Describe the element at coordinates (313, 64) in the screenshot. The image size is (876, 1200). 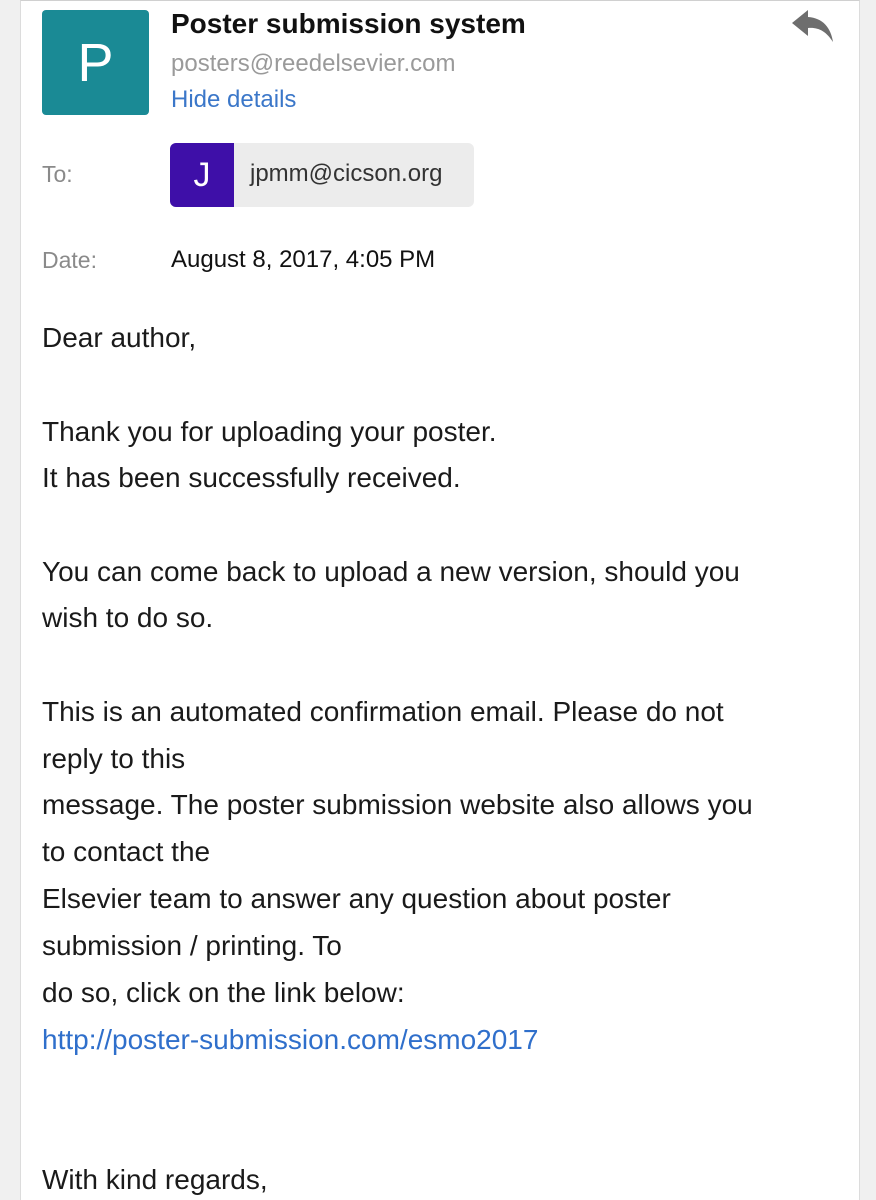
I see `sender-email: posters@reedelsevier.com` at that location.